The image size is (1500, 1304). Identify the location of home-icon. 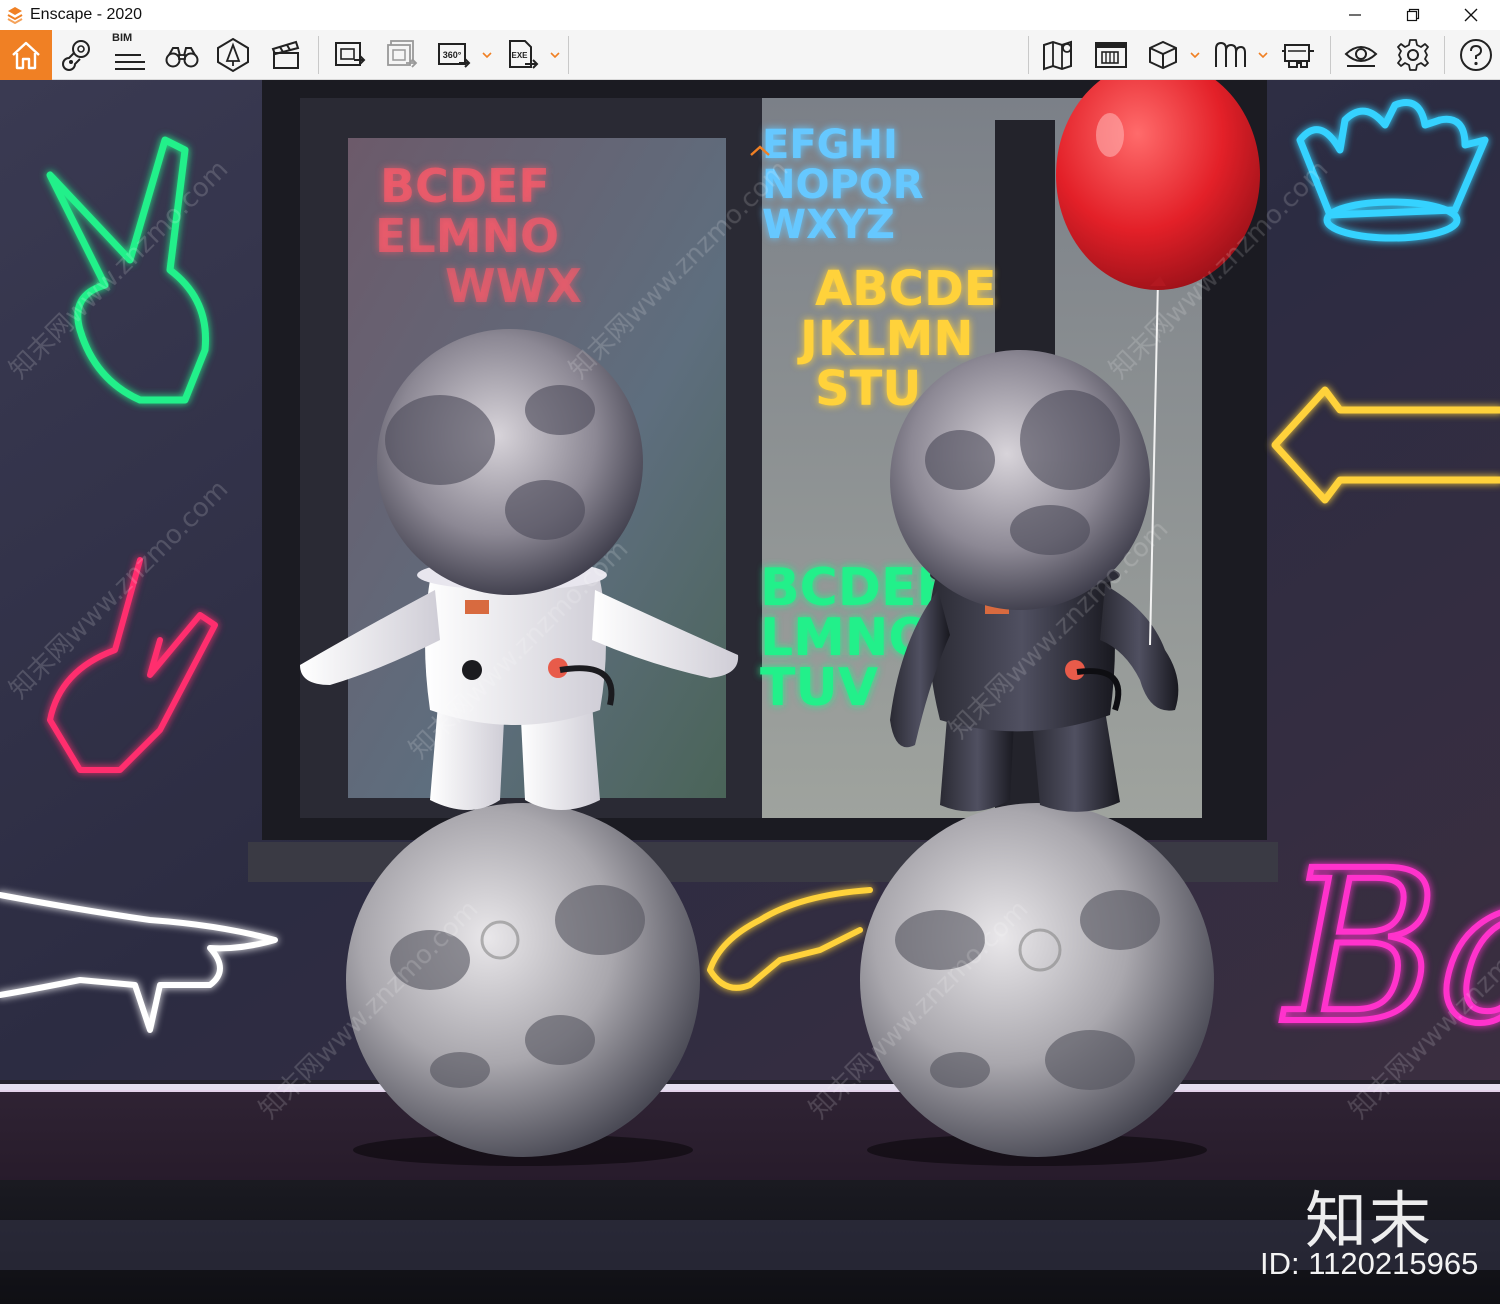
(26, 55).